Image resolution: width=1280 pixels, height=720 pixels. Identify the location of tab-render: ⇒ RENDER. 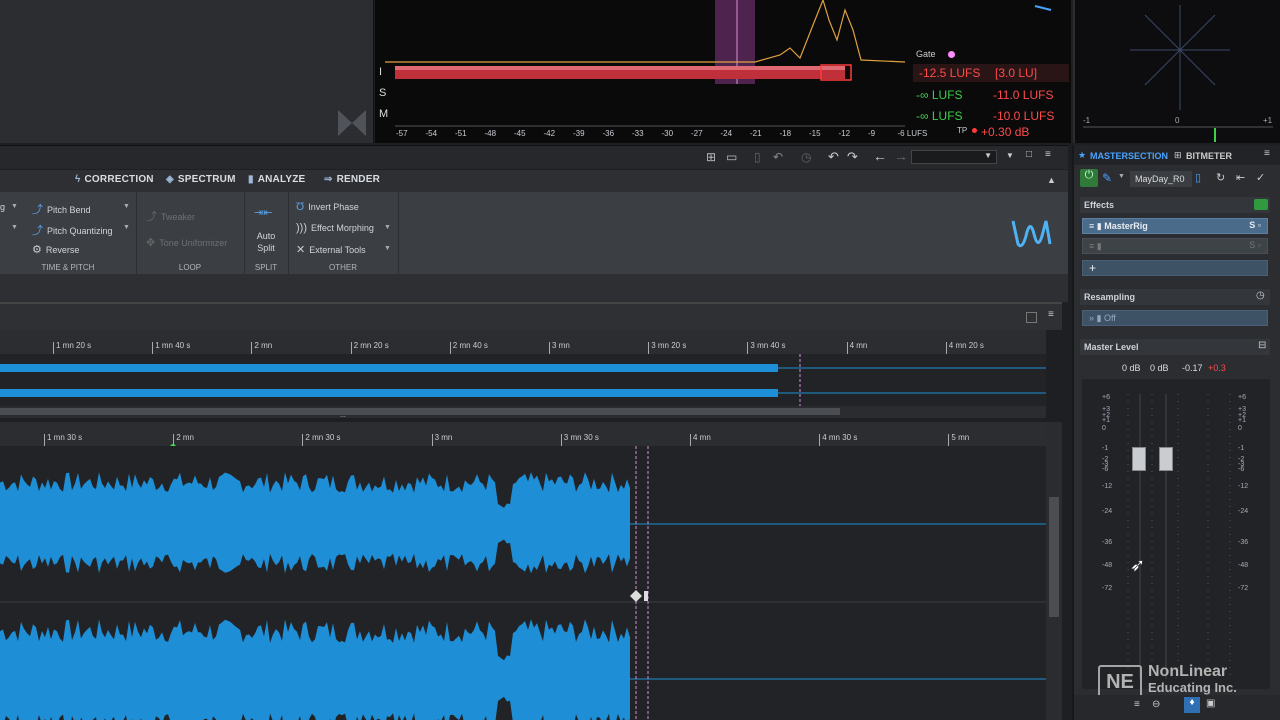
(352, 179).